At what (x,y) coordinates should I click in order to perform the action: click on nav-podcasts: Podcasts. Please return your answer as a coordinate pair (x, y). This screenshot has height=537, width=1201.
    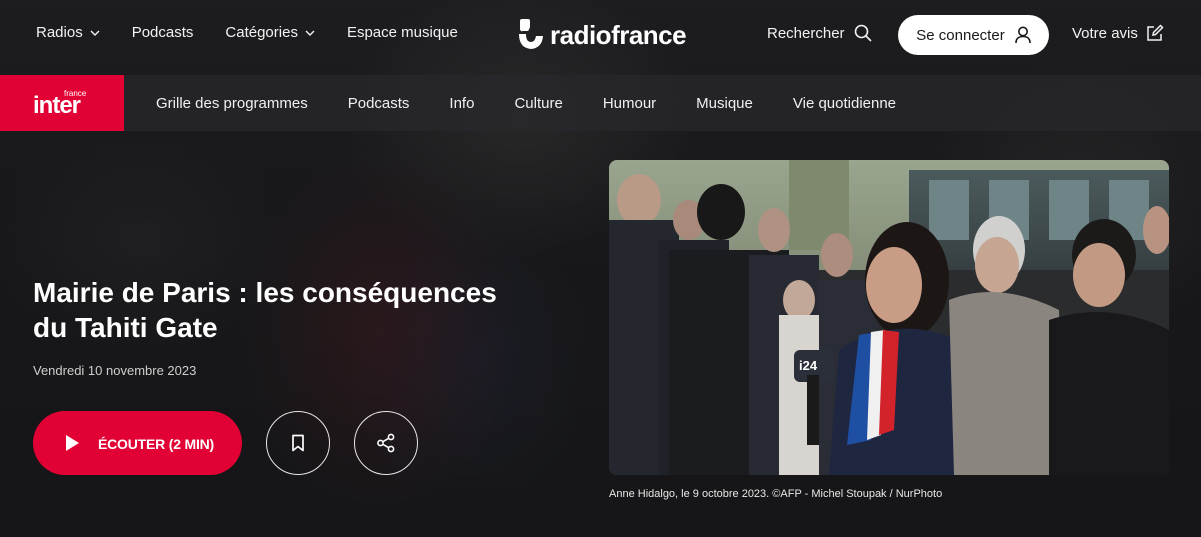
    Looking at the image, I should click on (163, 32).